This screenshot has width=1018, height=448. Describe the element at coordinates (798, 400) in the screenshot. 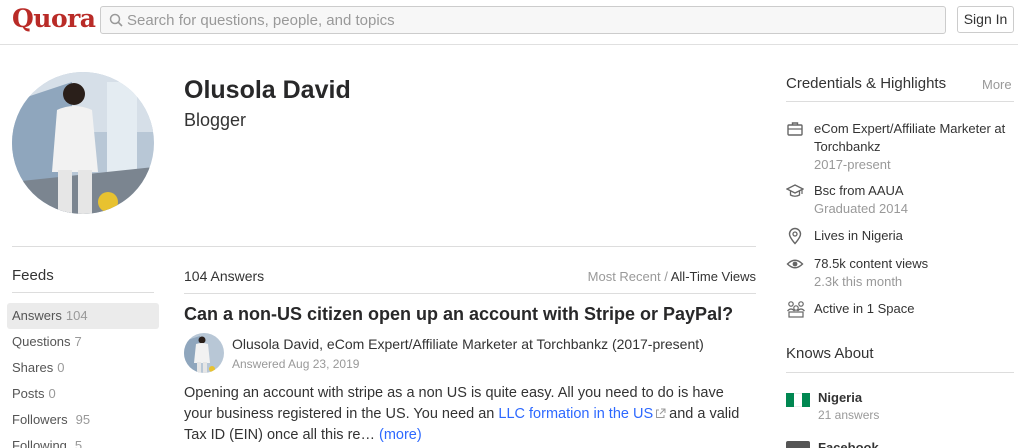

I see `nigeria-flag-icon` at that location.